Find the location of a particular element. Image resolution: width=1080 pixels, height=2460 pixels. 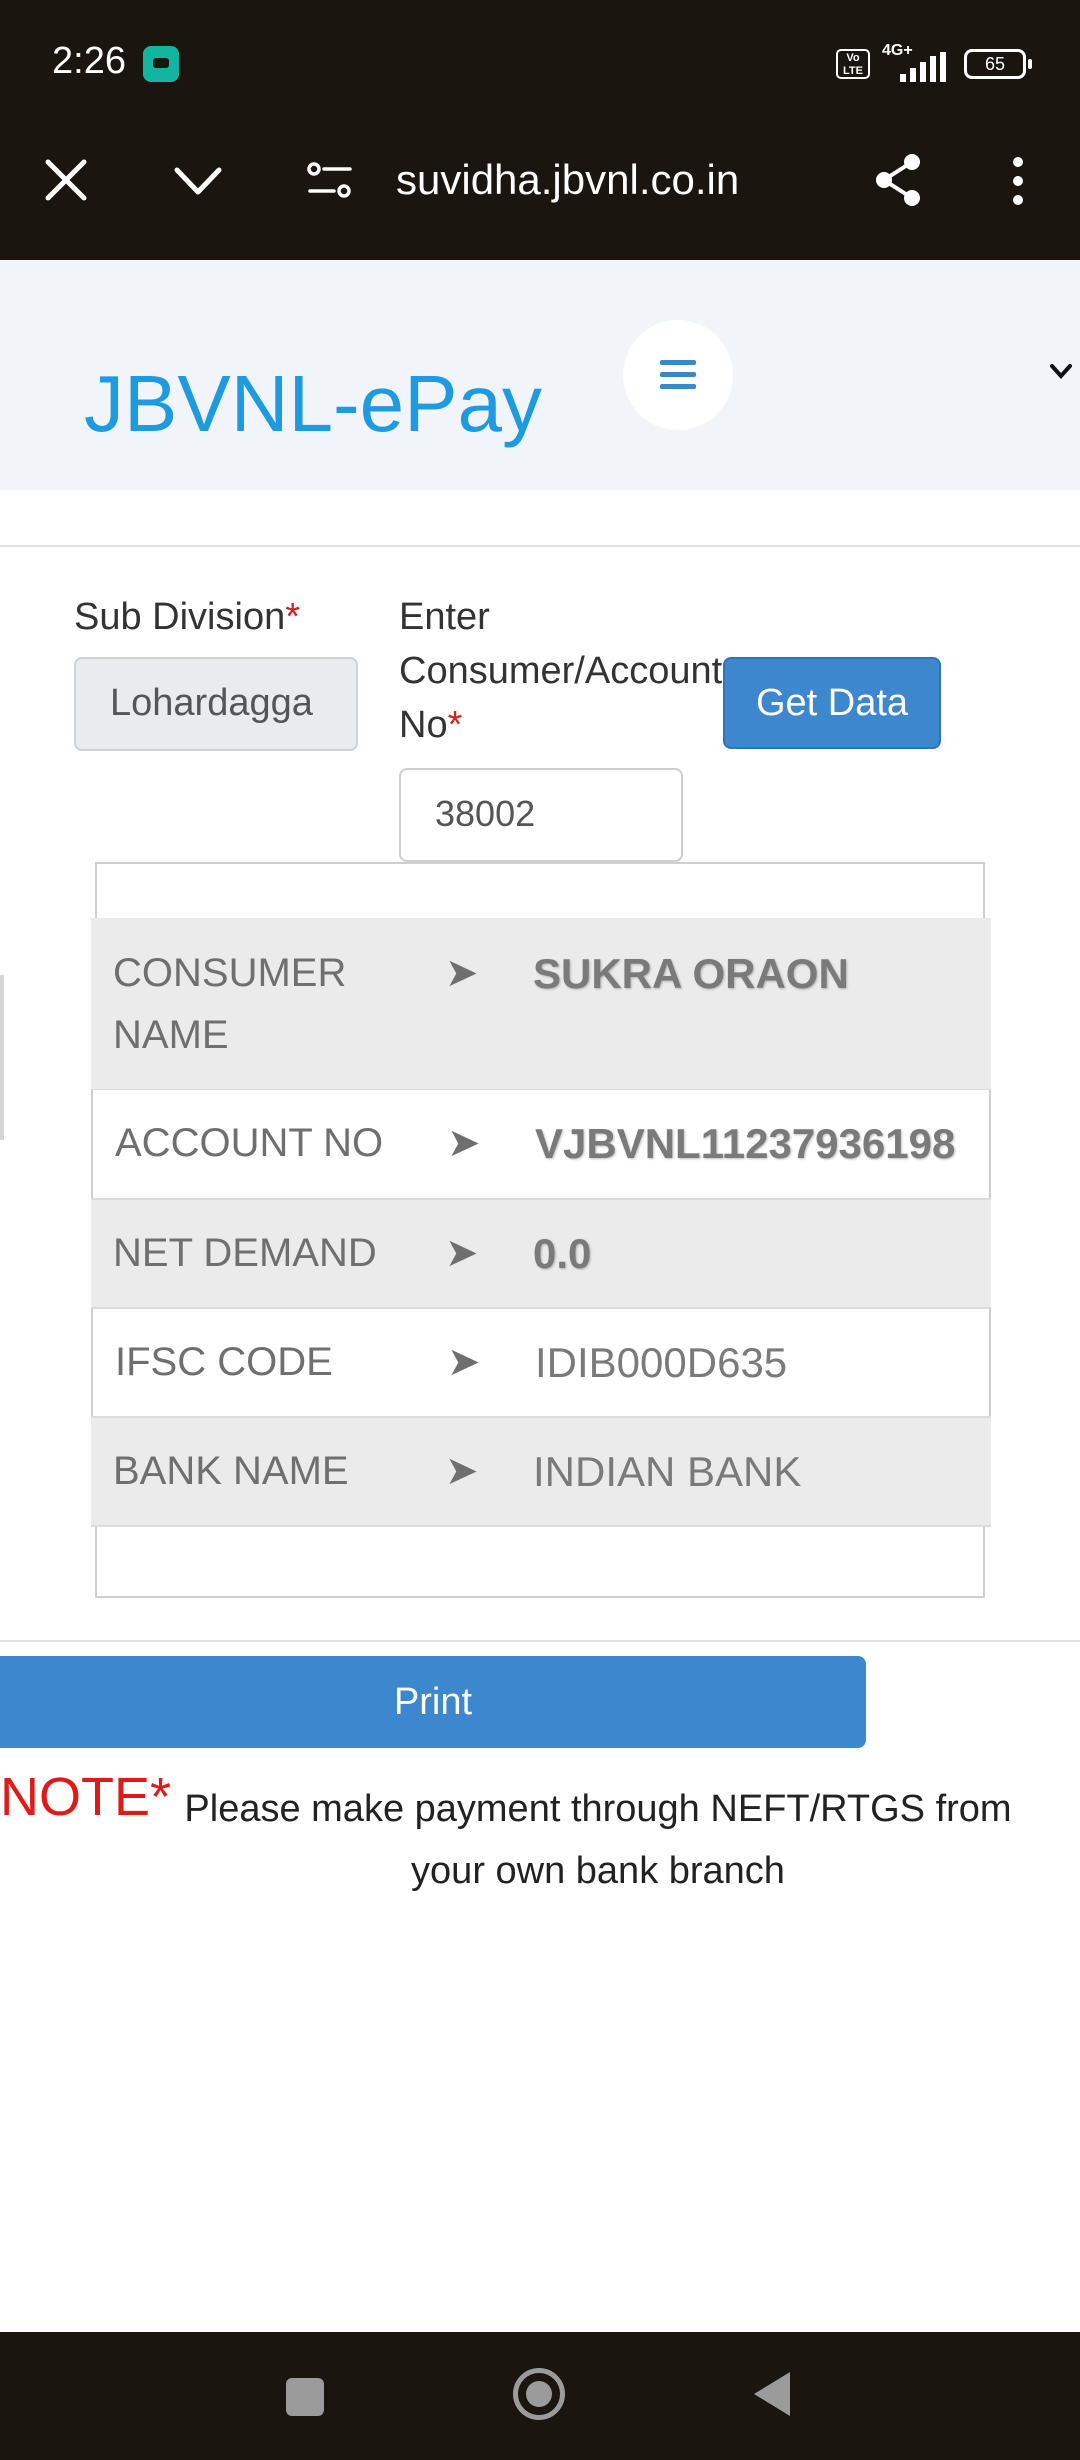

row-label: CONSUMER NAME is located at coordinates (230, 1004).